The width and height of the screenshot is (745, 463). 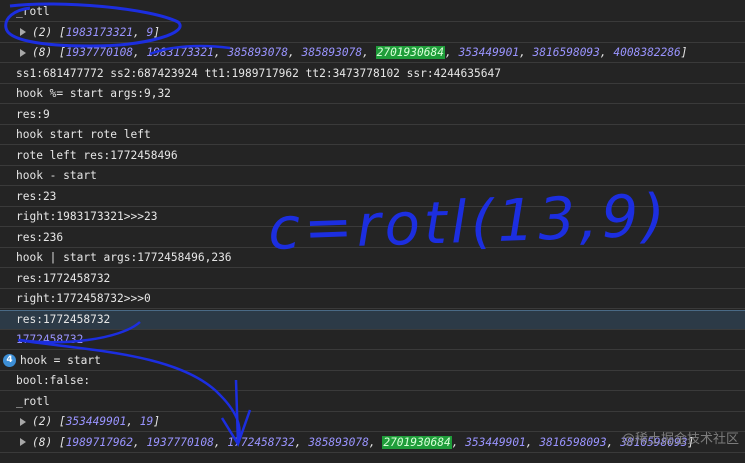 What do you see at coordinates (53, 380) in the screenshot?
I see `console-log-text: bool:false:` at bounding box center [53, 380].